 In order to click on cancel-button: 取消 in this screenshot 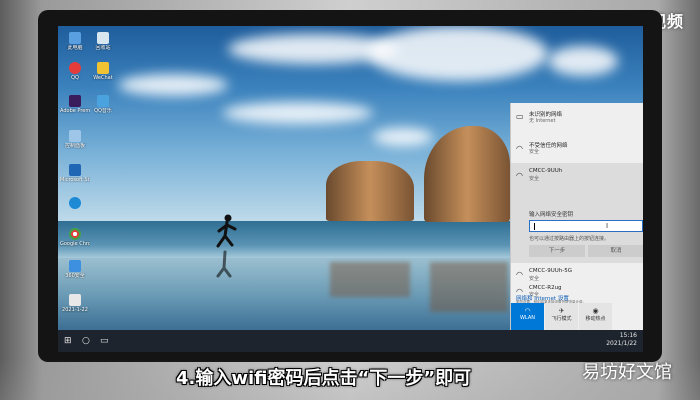, I will do `click(615, 251)`.